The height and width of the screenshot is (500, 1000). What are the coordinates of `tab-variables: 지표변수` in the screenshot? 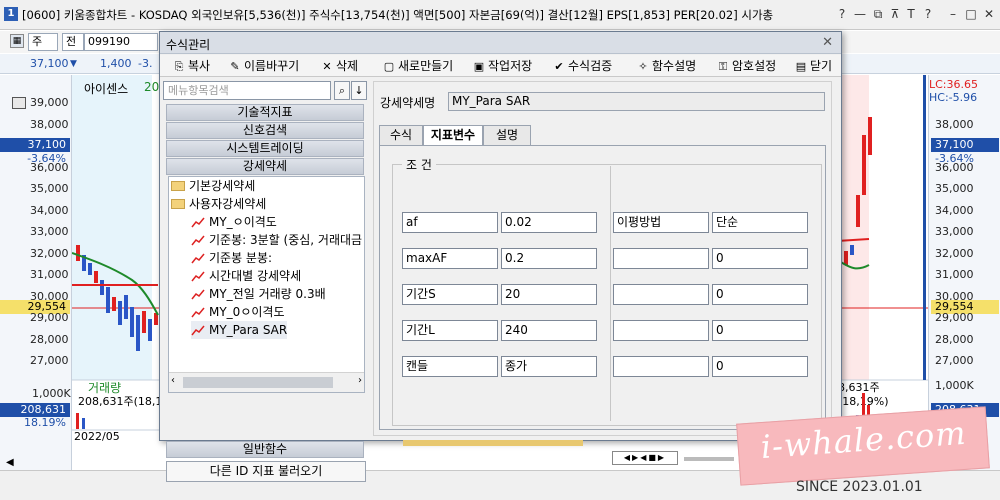 It's located at (453, 135).